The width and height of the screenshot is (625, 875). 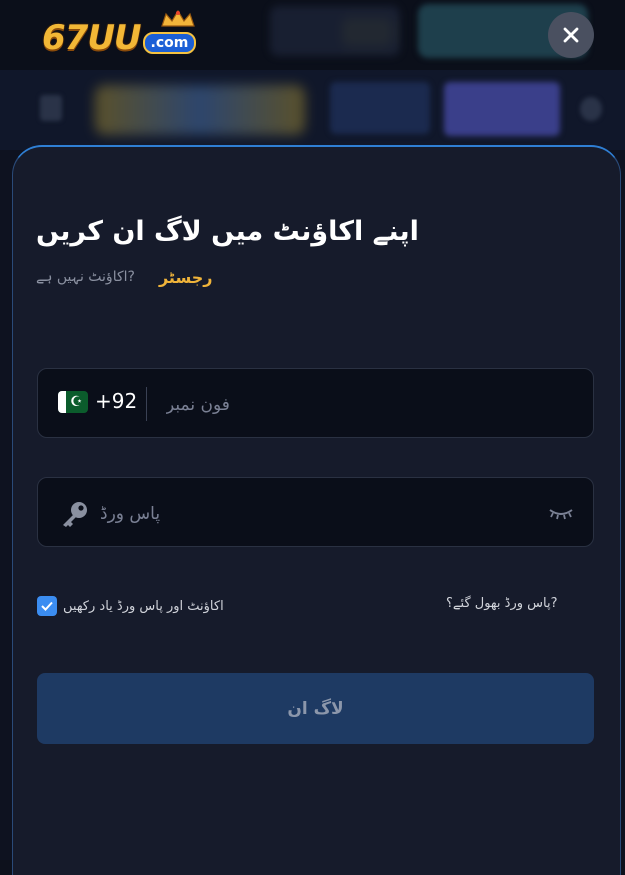 I want to click on password-input, so click(x=310, y=514).